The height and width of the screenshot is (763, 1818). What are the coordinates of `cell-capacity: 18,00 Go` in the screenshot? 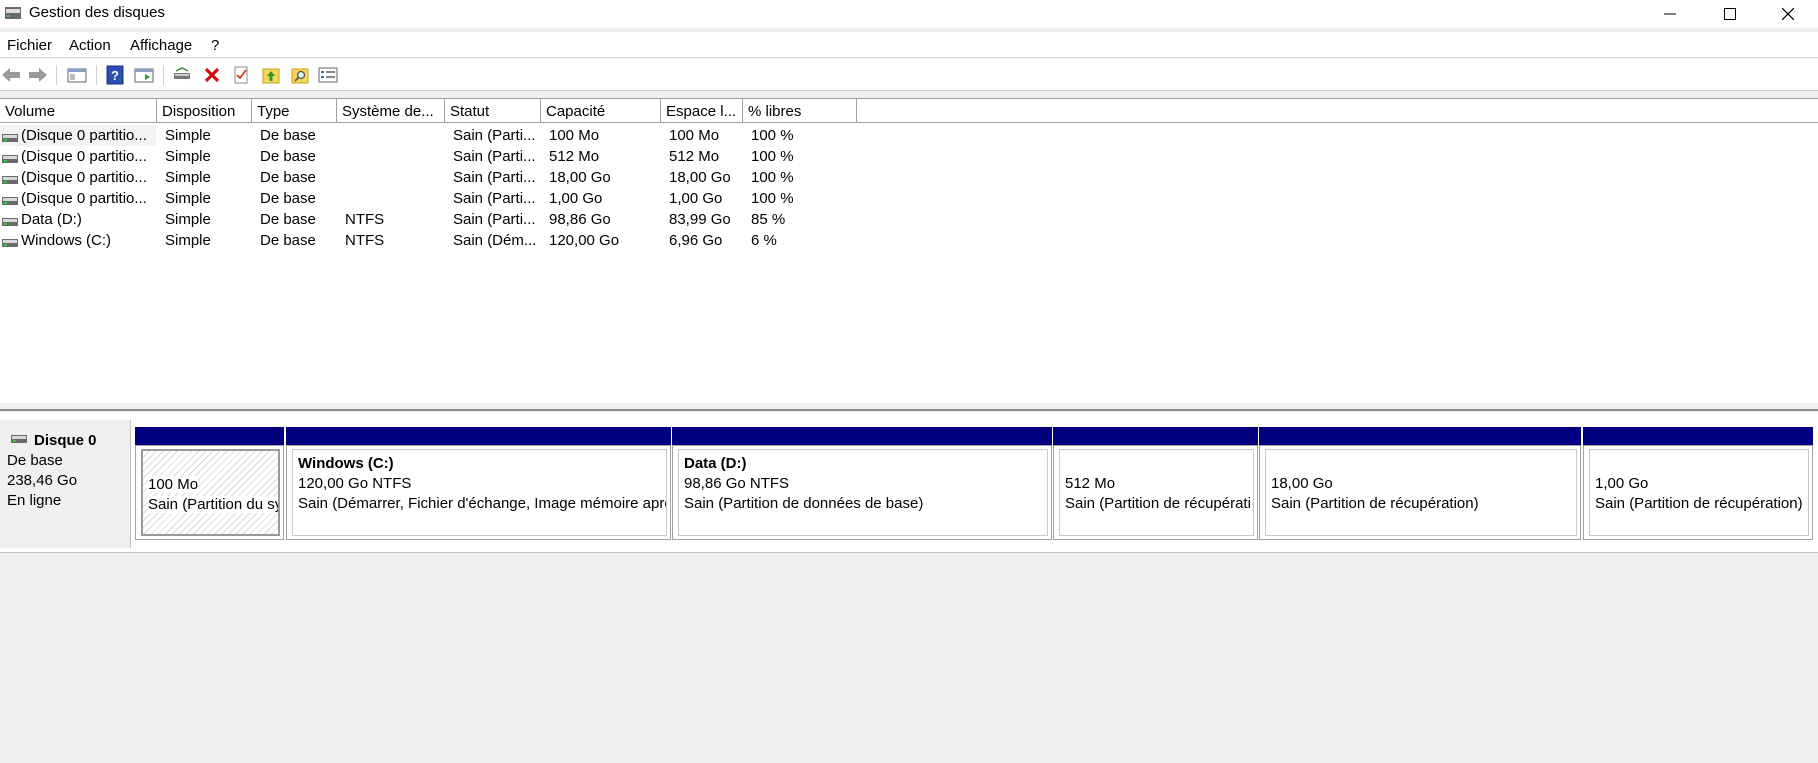 It's located at (580, 177).